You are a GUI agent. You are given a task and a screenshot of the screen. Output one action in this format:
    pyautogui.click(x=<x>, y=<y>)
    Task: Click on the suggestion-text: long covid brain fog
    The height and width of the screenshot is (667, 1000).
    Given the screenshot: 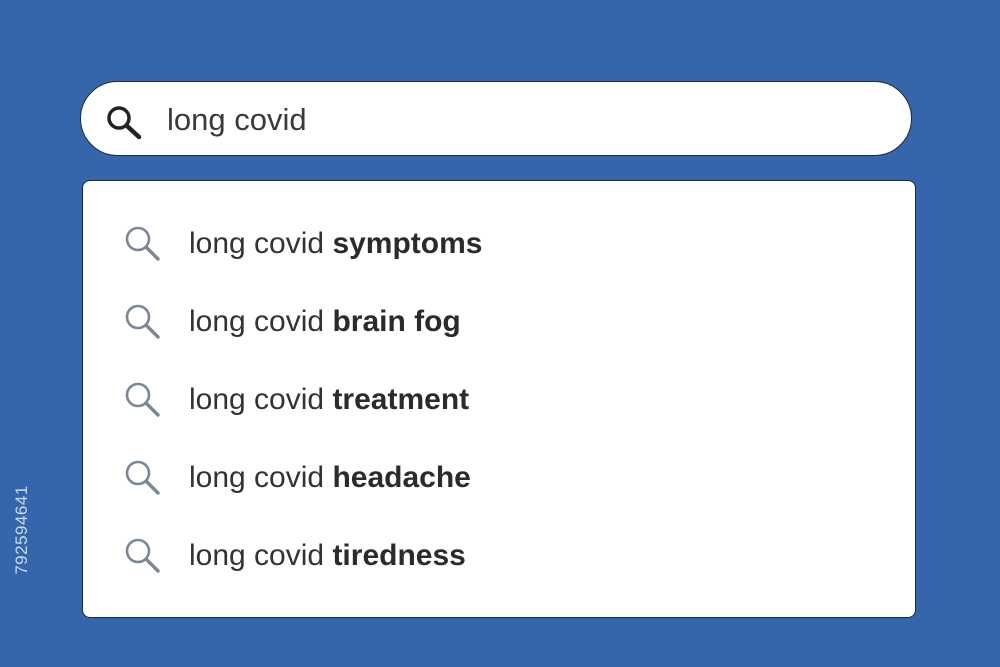 What is the action you would take?
    pyautogui.click(x=325, y=322)
    